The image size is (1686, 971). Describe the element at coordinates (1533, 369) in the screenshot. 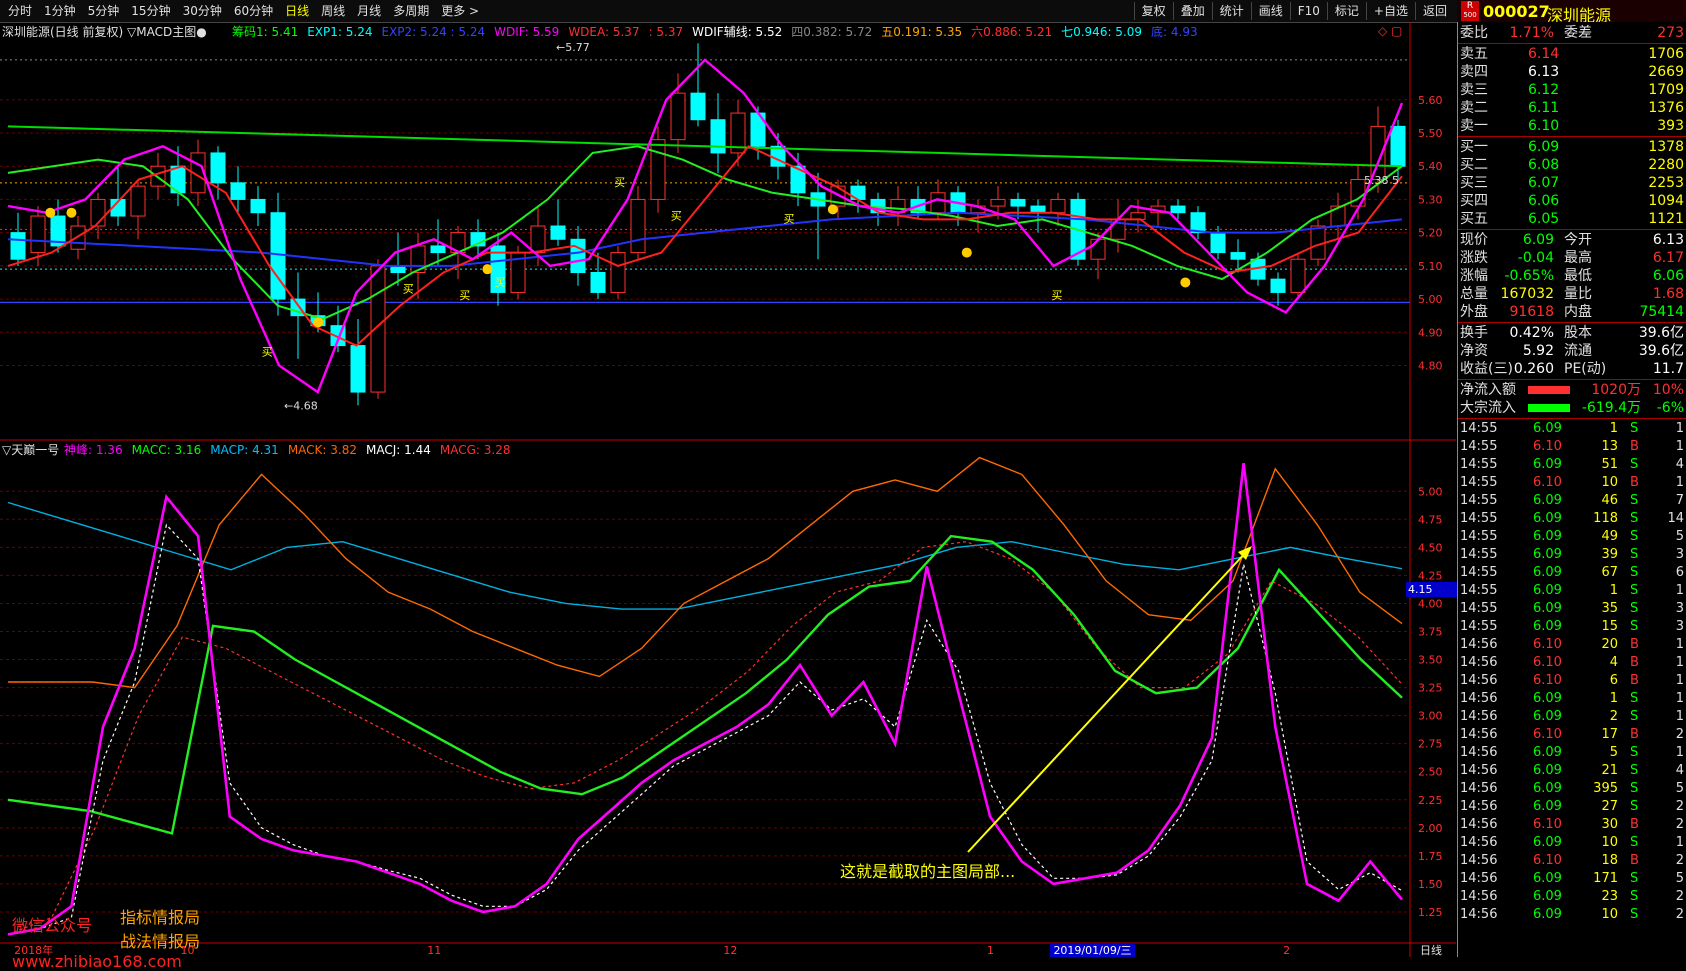

I see `stat2-value: 0.260` at that location.